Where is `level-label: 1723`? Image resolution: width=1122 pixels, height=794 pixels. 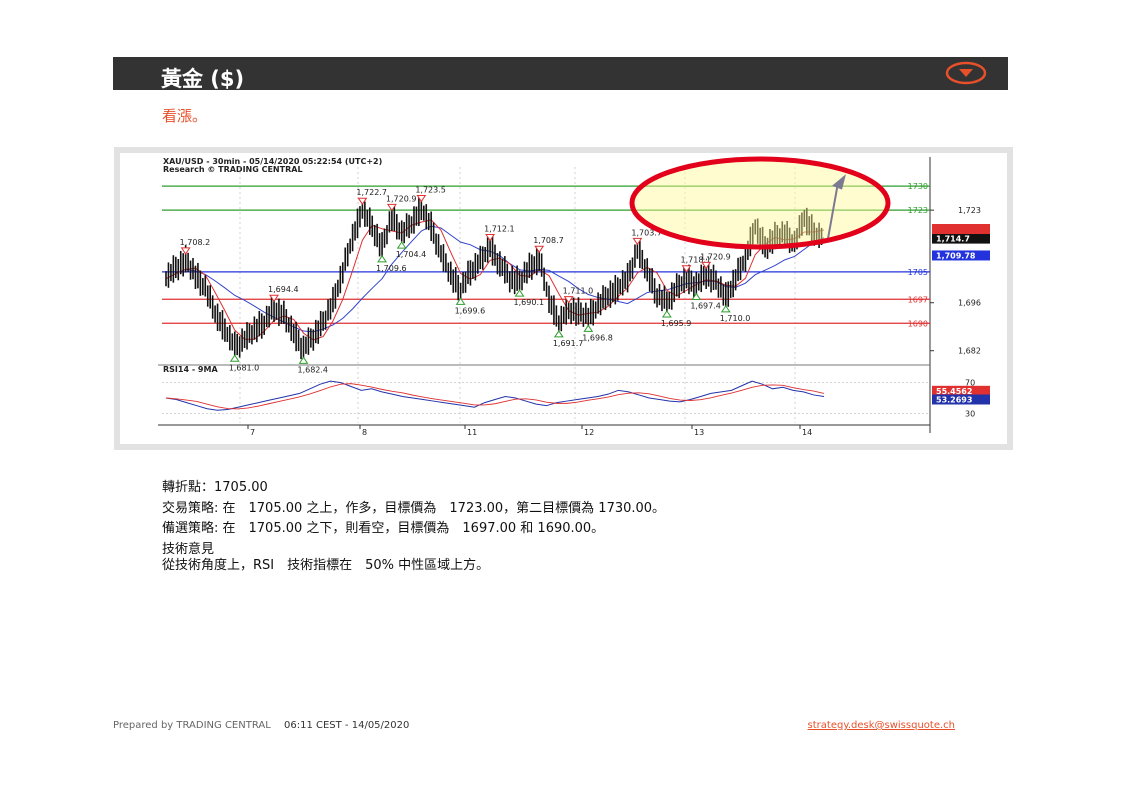 level-label: 1723 is located at coordinates (918, 210).